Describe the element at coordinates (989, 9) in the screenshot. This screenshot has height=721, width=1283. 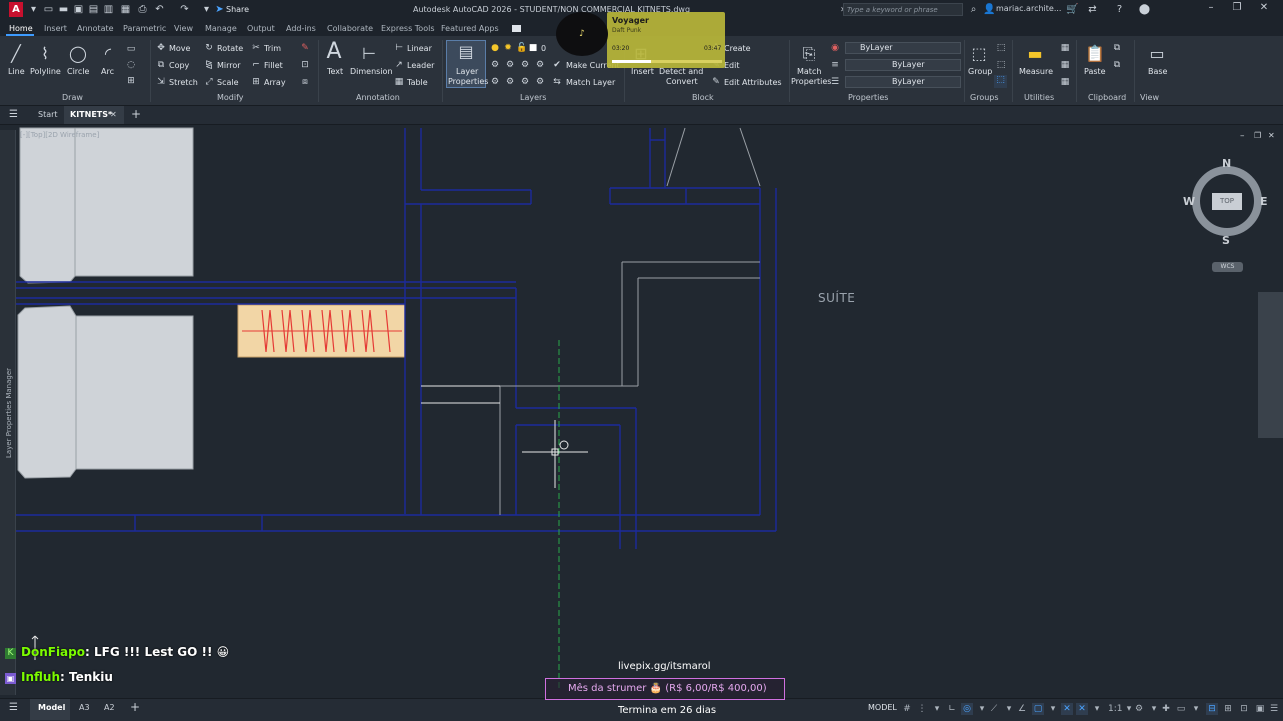
I see `user-icon: 👤` at that location.